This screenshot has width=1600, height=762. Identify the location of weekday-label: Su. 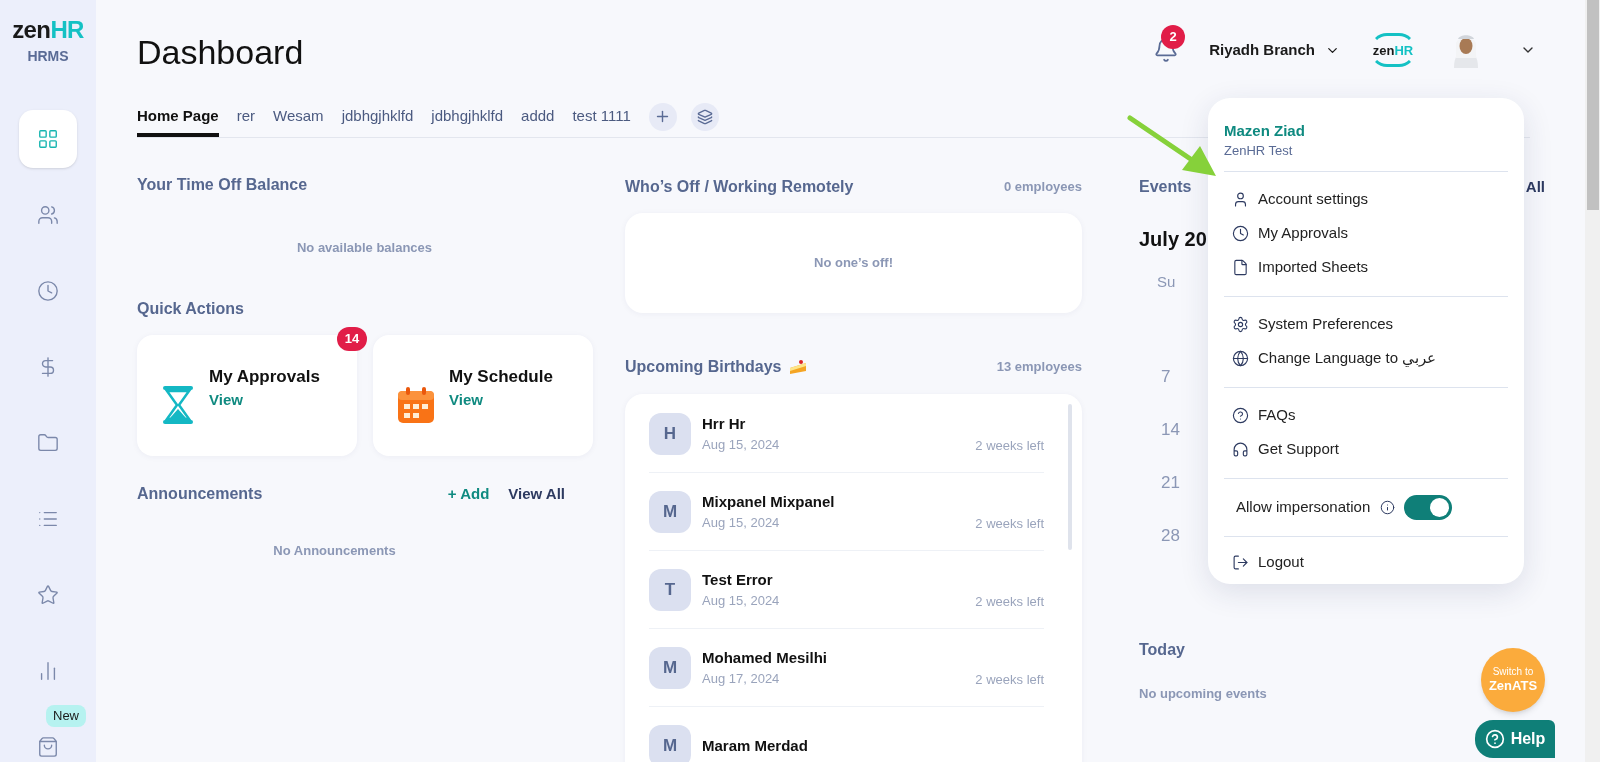
(1166, 282).